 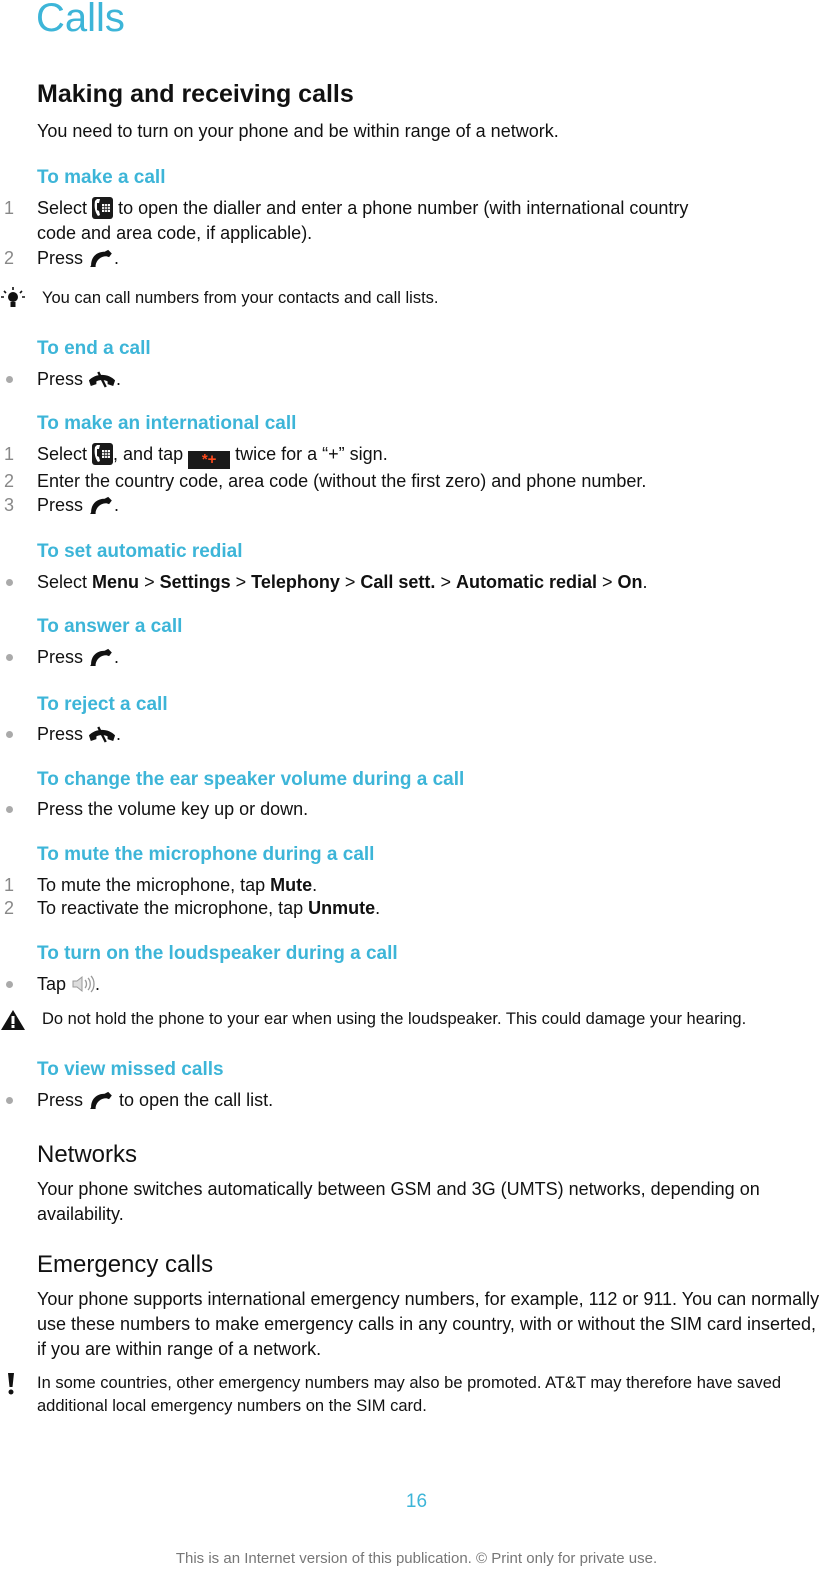 What do you see at coordinates (206, 854) in the screenshot?
I see `heading-mute-mic: To mute the microphone during a call` at bounding box center [206, 854].